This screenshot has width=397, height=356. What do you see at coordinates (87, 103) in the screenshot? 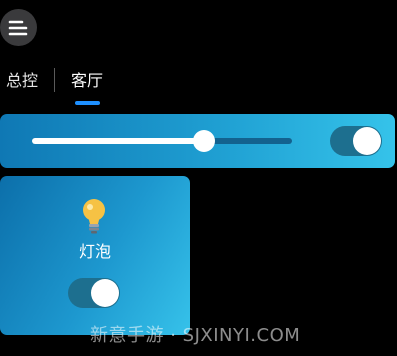
I see `tab-active-indicator` at bounding box center [87, 103].